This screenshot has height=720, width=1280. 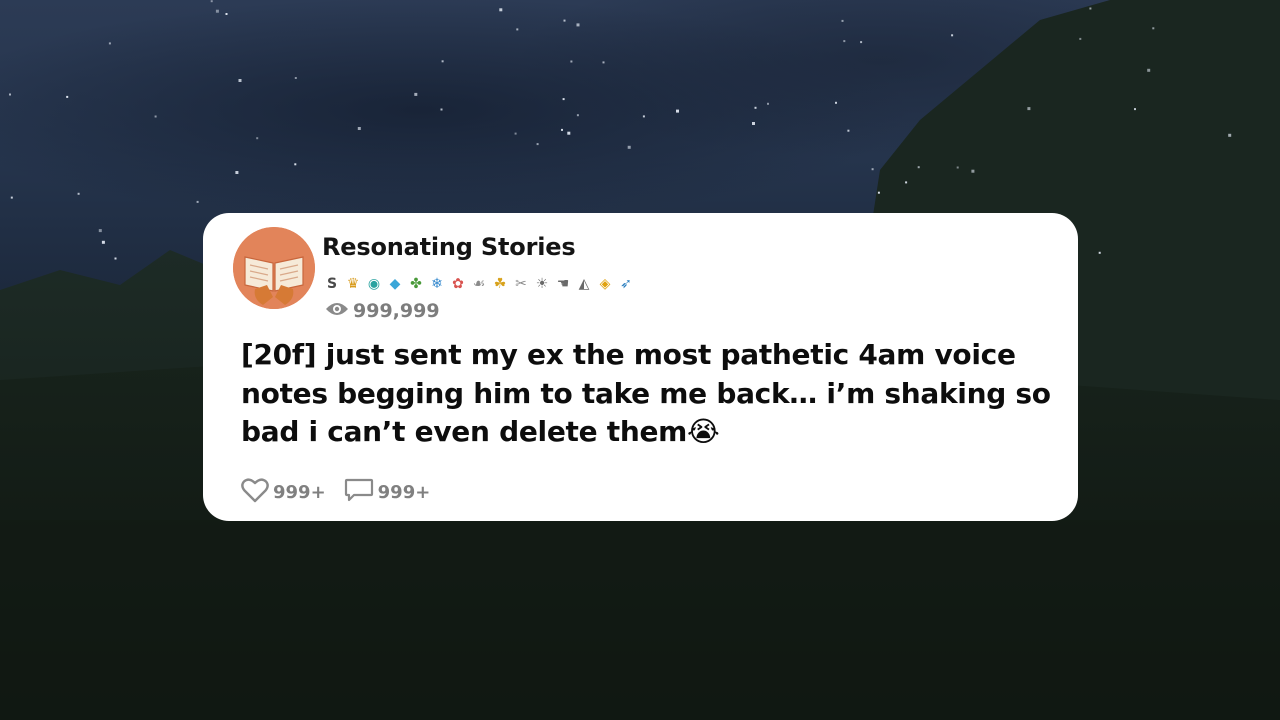 I want to click on heart-icon, so click(x=255, y=492).